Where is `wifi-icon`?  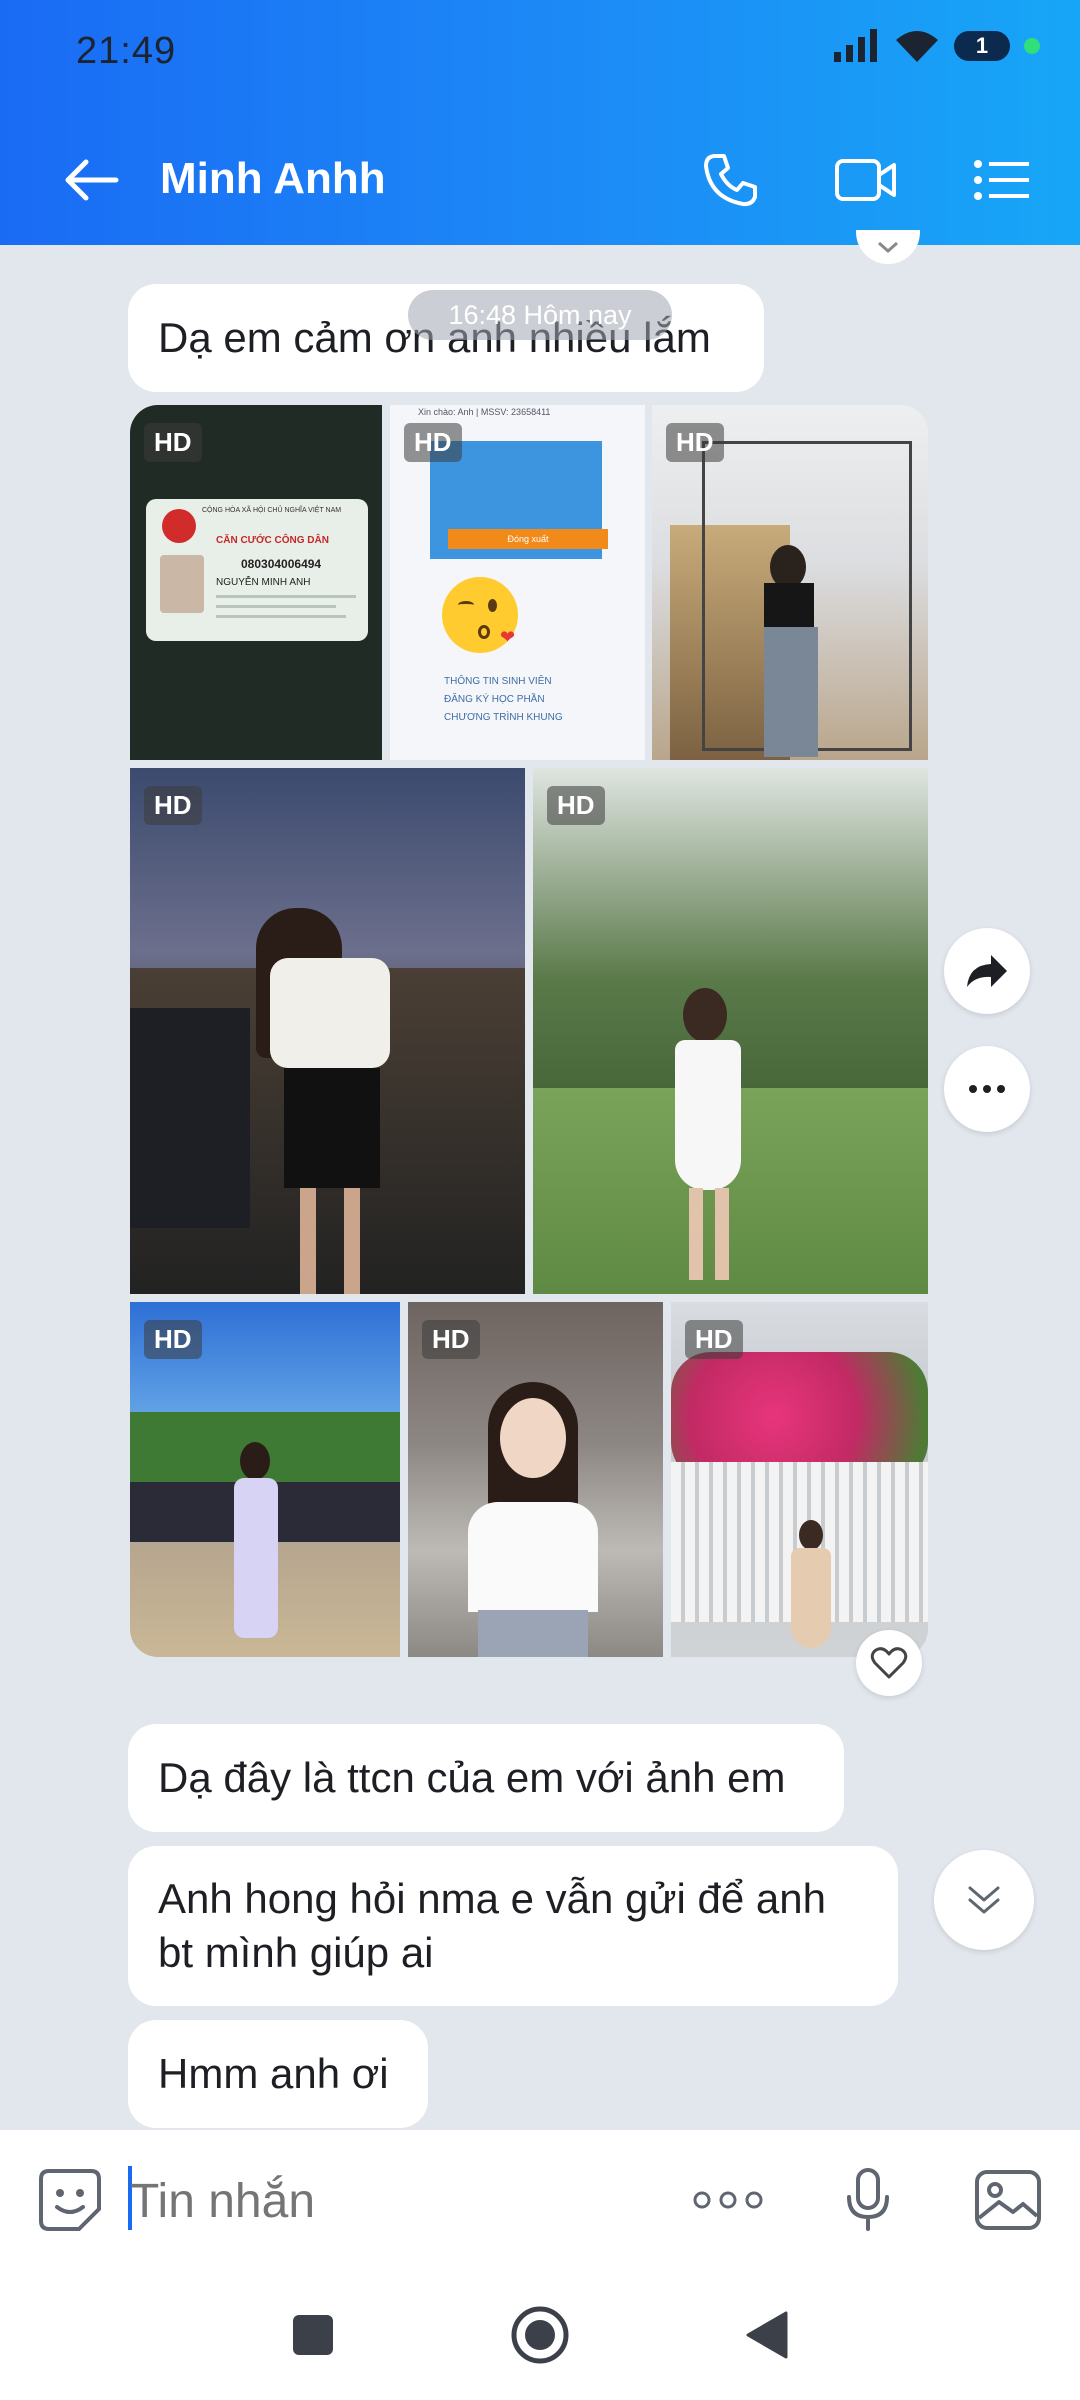 wifi-icon is located at coordinates (917, 46).